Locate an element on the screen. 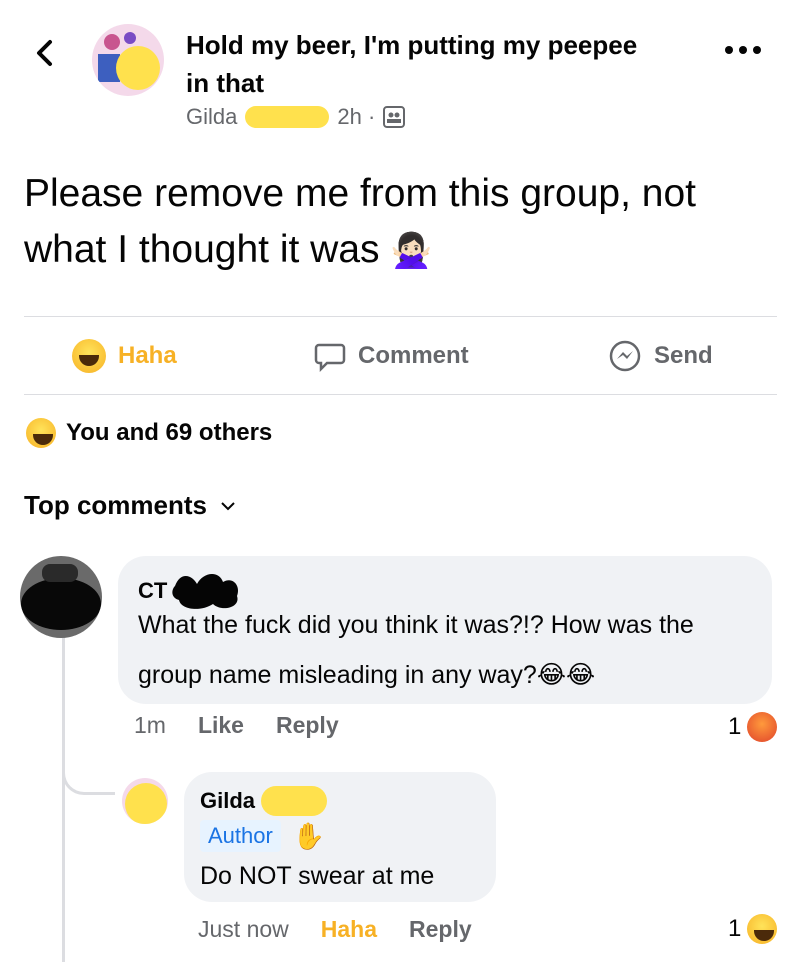 This screenshot has width=801, height=962. top-comments-filter: Top comments is located at coordinates (130, 505).